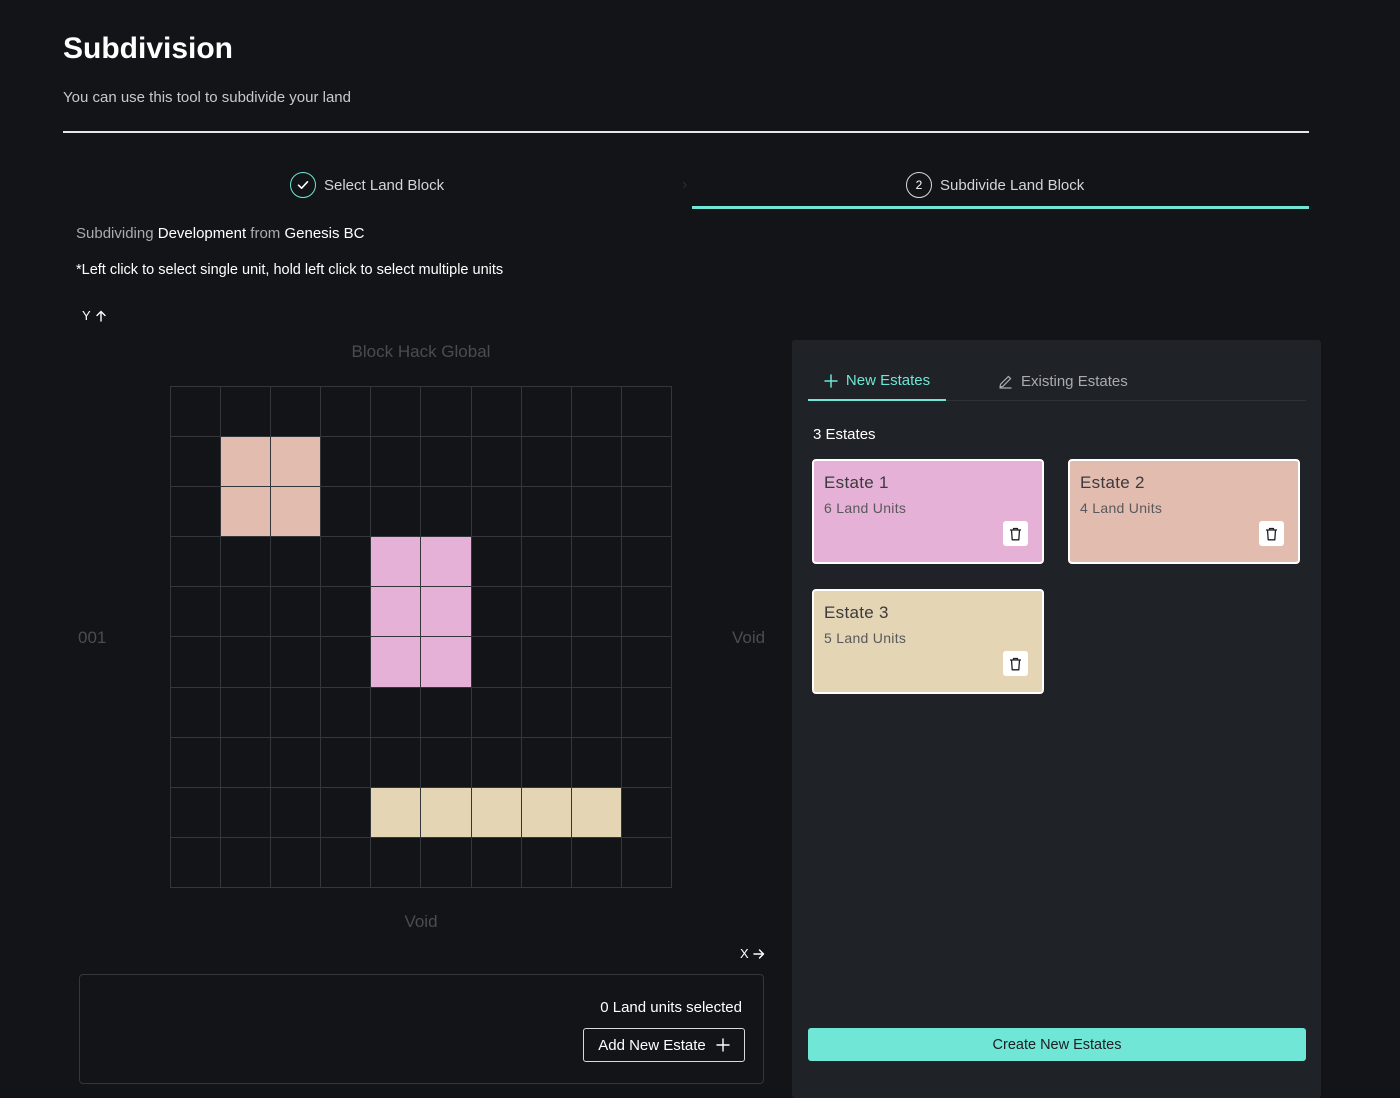 This screenshot has height=1098, width=1400. Describe the element at coordinates (367, 185) in the screenshot. I see `step-select-land-block: Select Land Block` at that location.